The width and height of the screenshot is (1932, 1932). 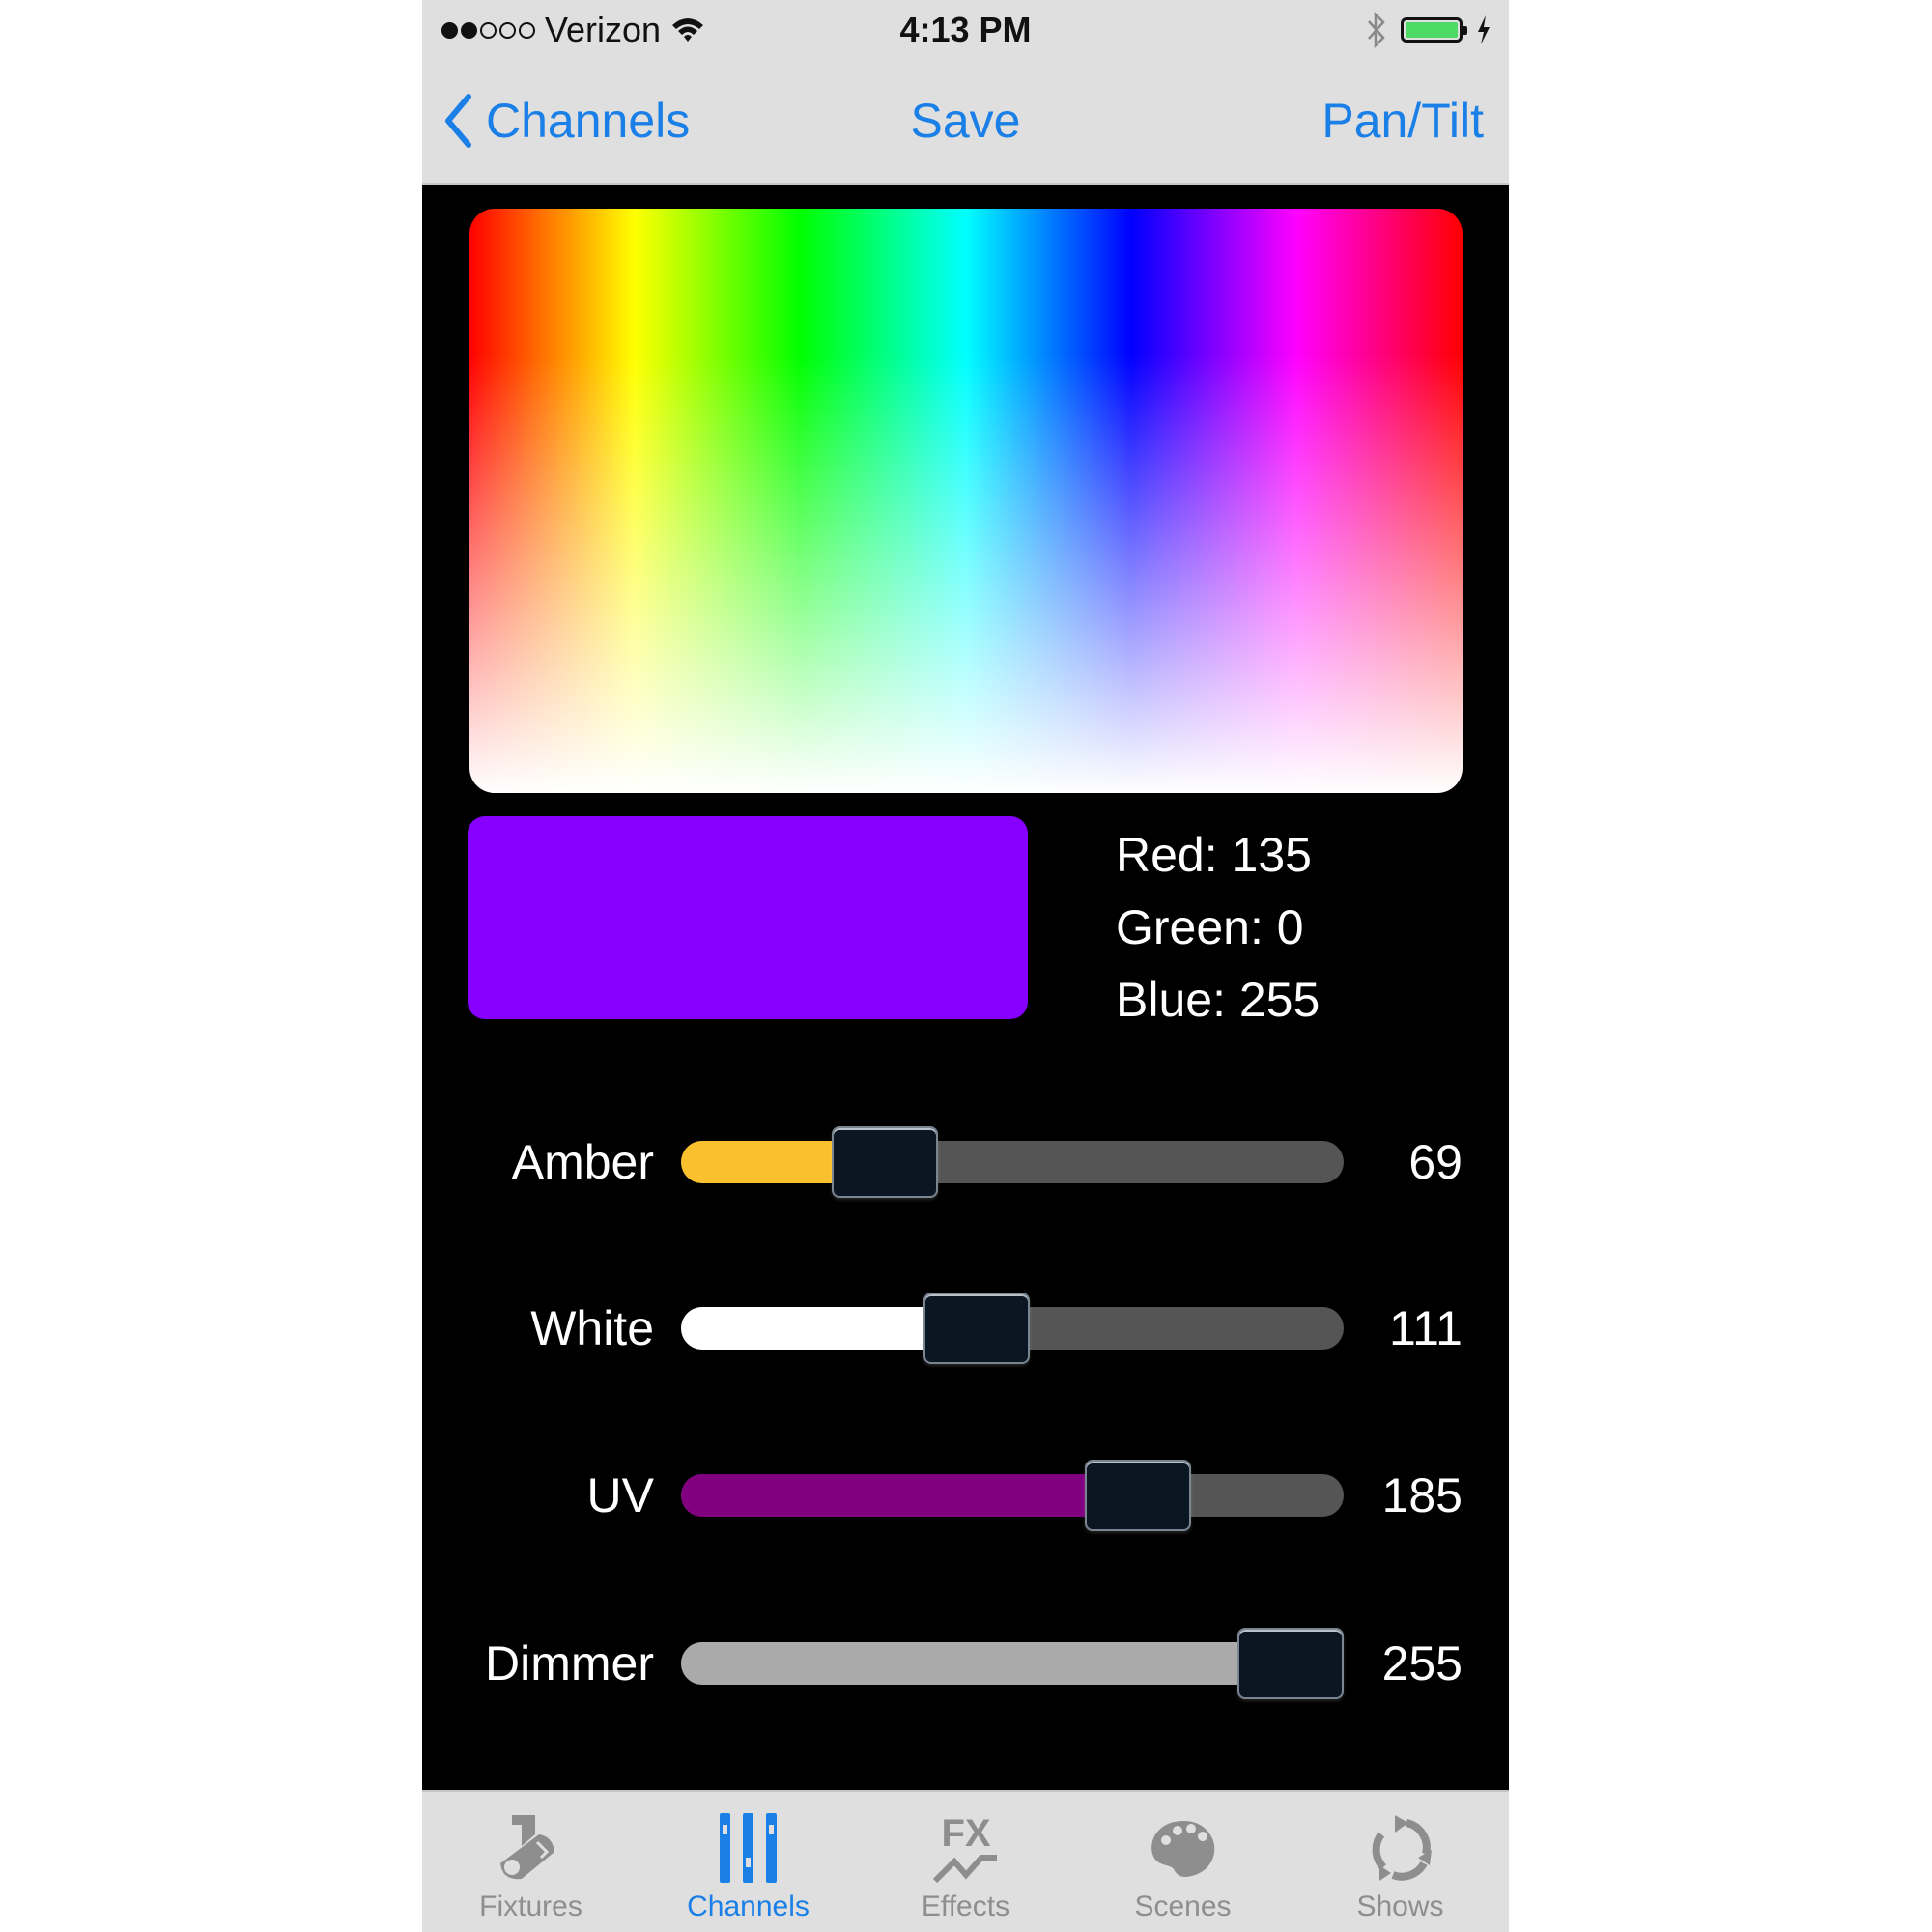 I want to click on chevron-left-icon, so click(x=458, y=121).